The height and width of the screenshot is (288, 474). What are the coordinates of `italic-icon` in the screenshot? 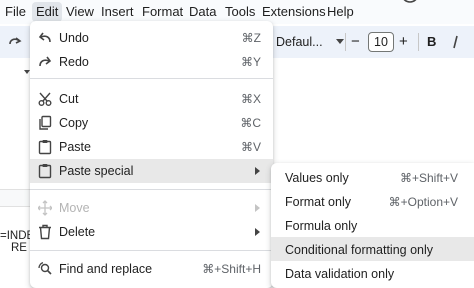 It's located at (456, 42).